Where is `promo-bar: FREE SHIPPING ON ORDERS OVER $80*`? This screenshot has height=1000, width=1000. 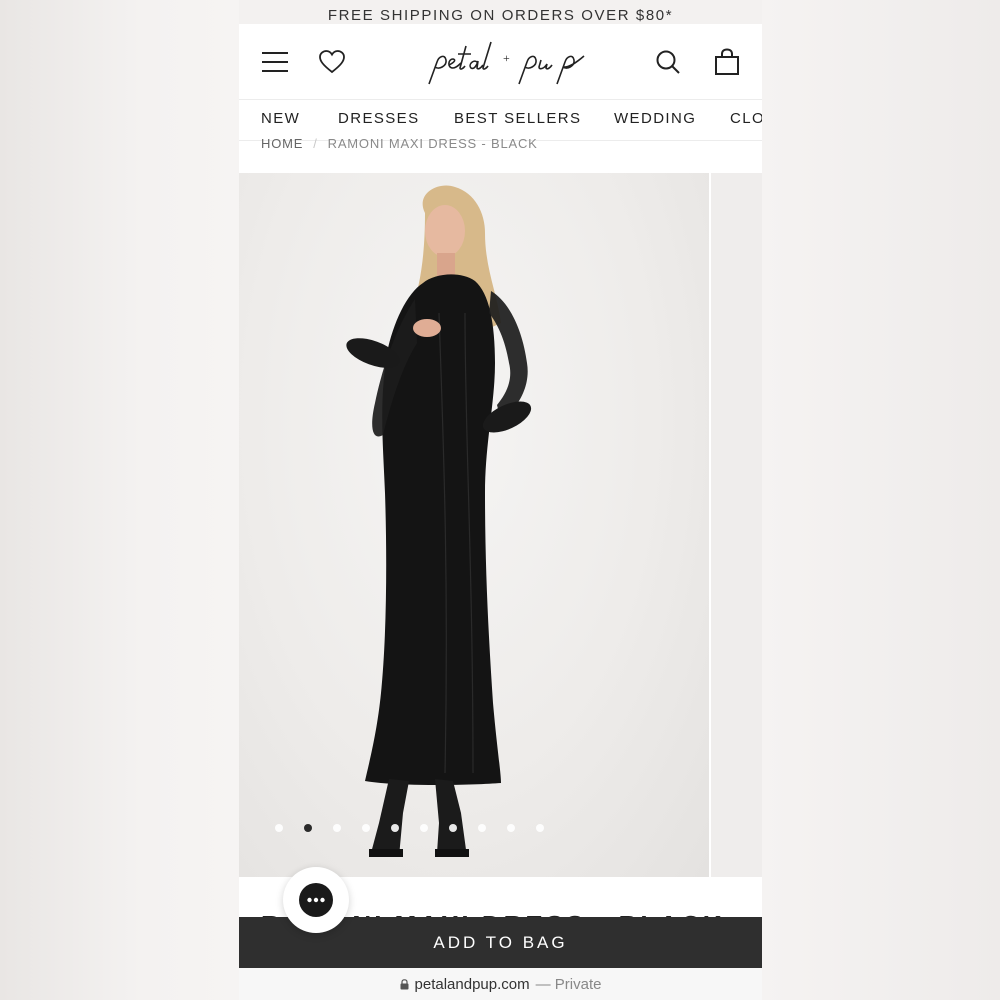 promo-bar: FREE SHIPPING ON ORDERS OVER $80* is located at coordinates (500, 12).